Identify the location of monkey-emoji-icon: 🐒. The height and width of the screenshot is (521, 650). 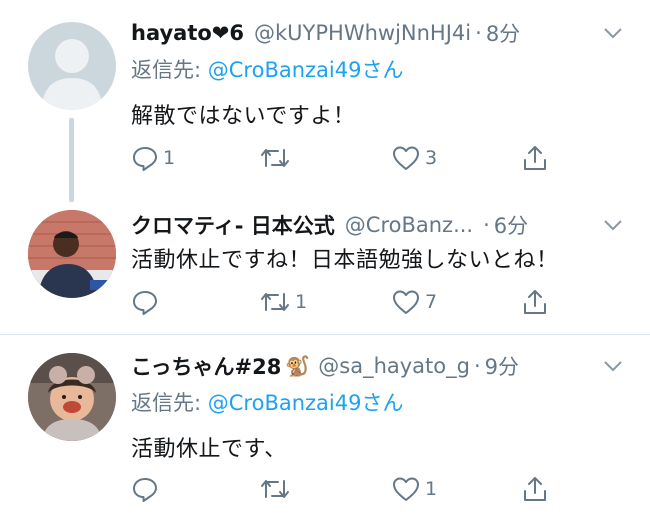
(298, 366).